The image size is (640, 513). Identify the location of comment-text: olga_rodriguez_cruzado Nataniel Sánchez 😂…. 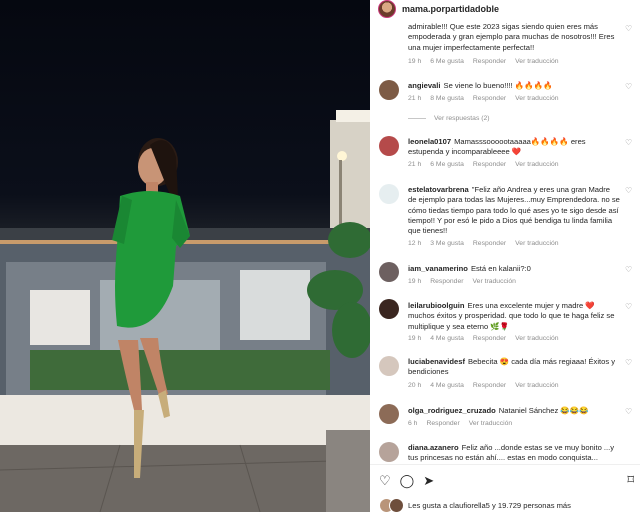
(498, 410).